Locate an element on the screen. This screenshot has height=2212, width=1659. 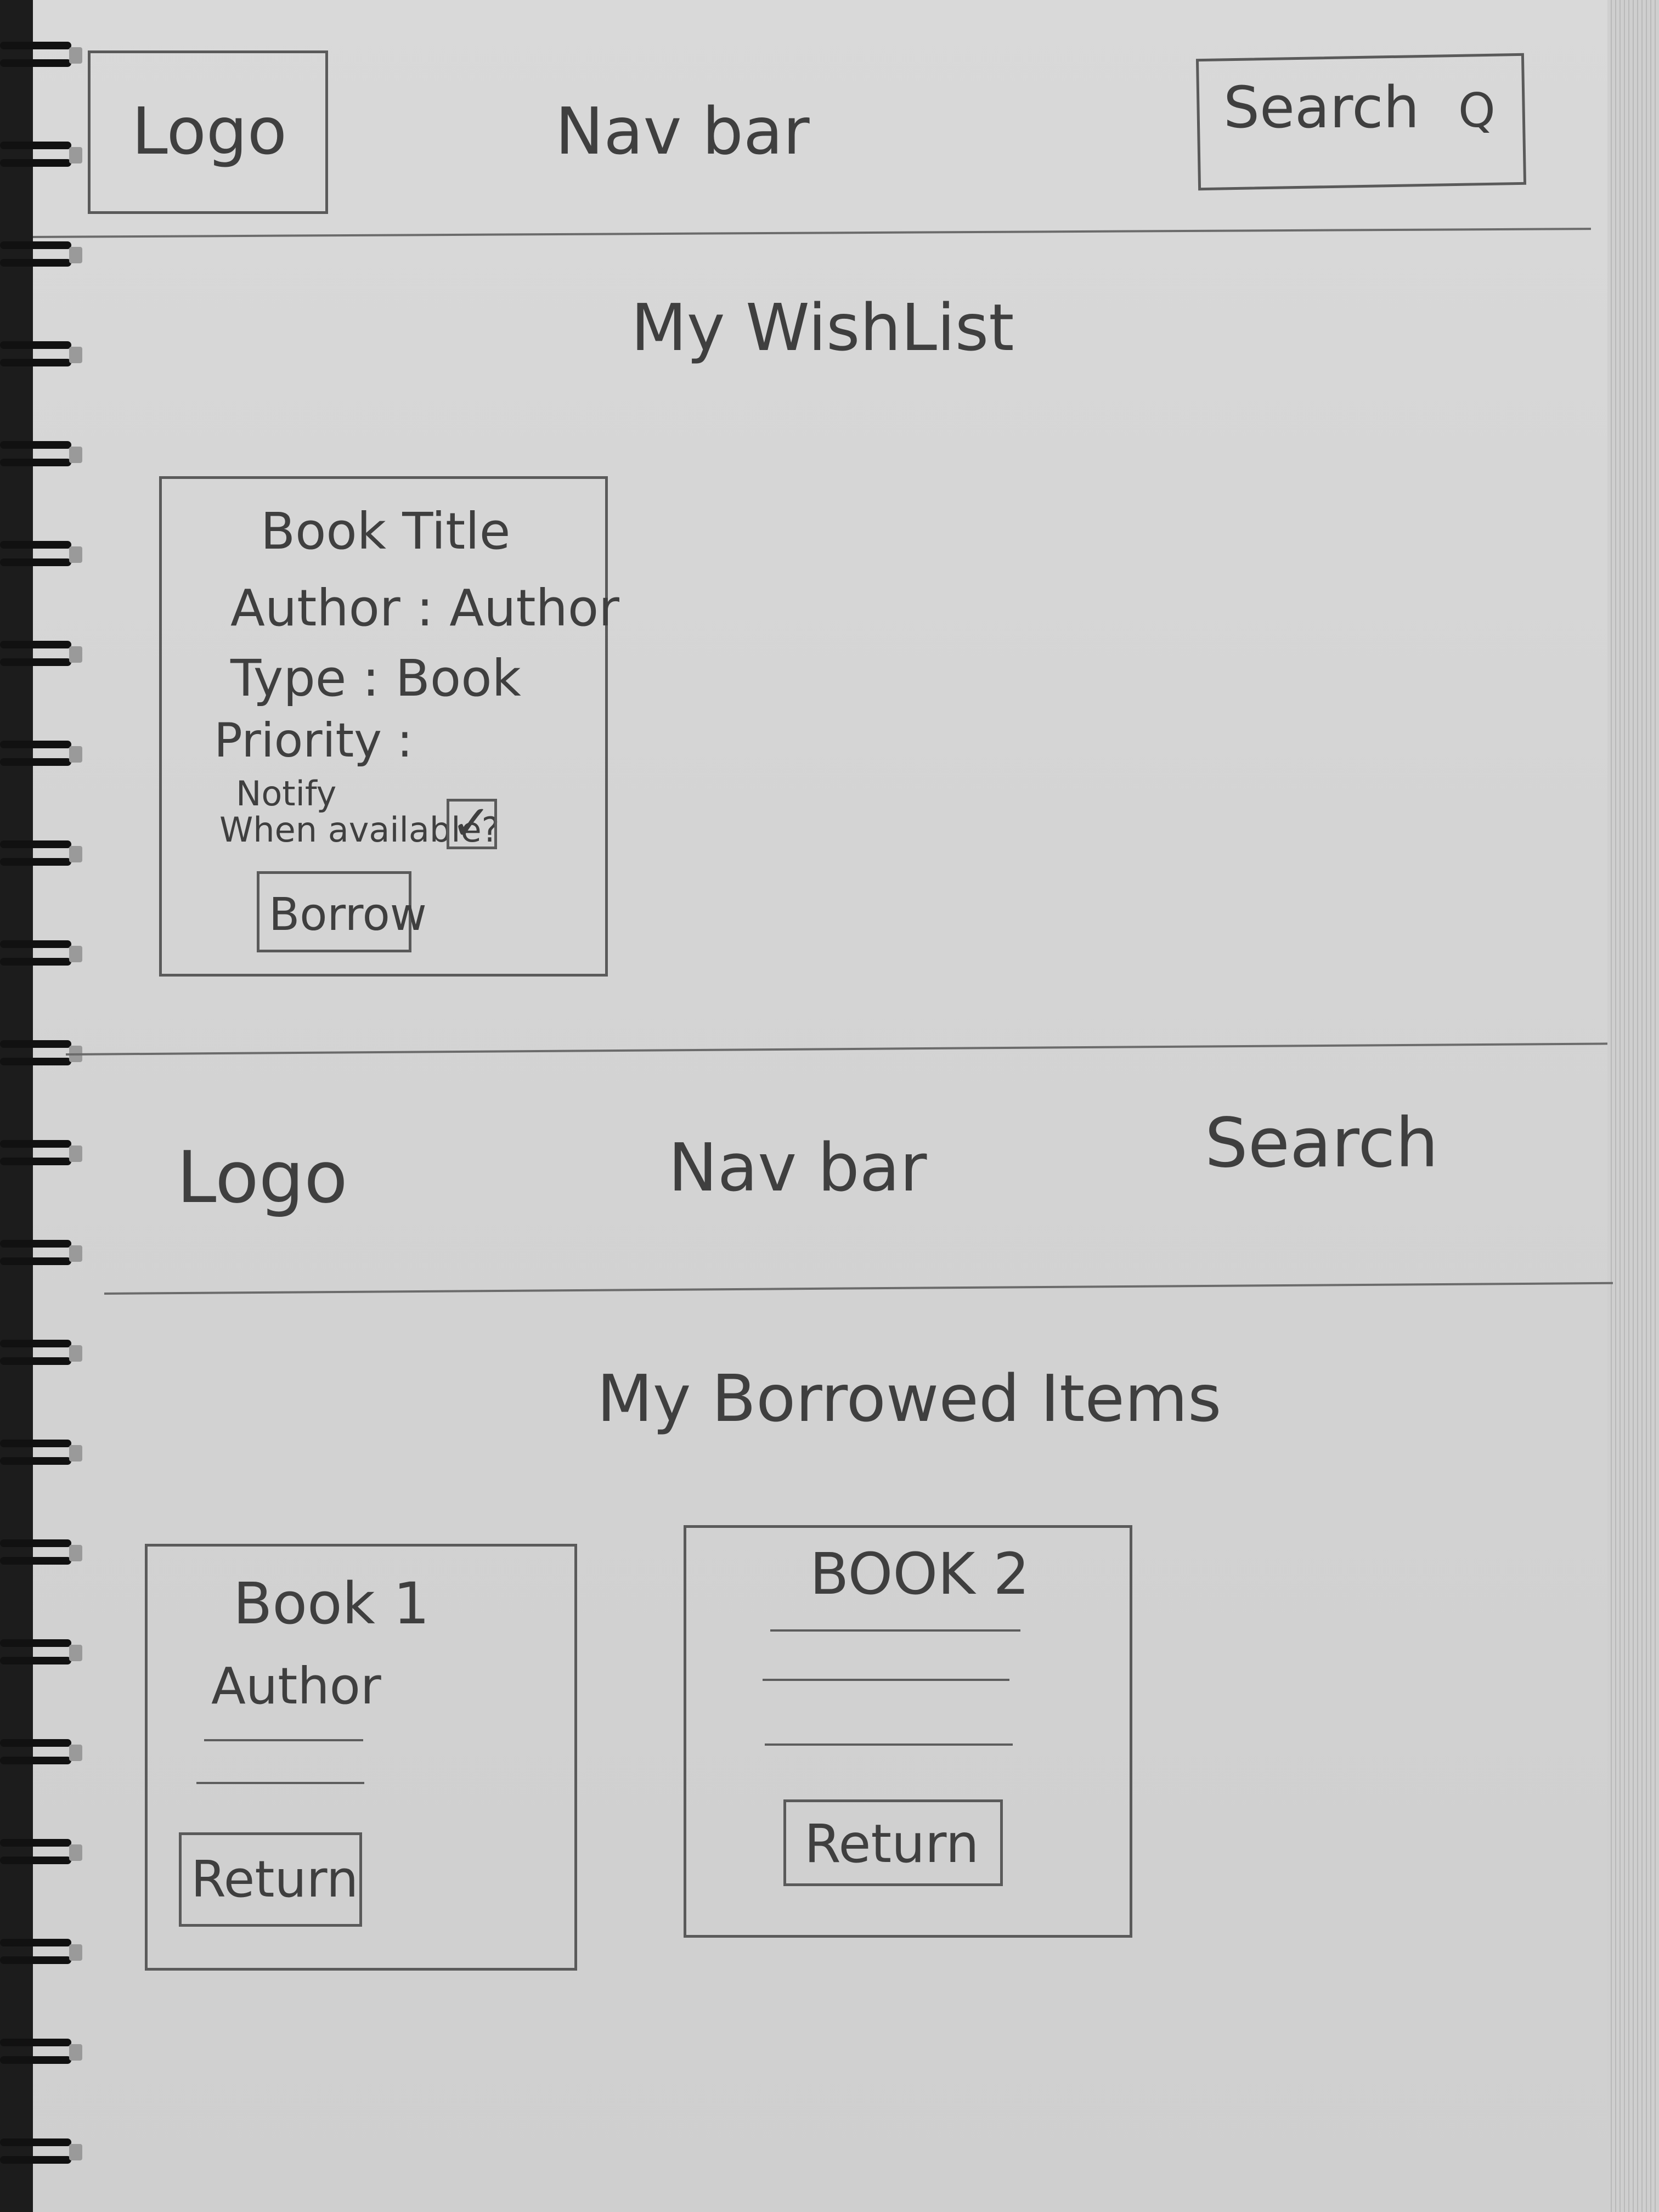
book-title: BOOK 2 is located at coordinates (920, 1574).